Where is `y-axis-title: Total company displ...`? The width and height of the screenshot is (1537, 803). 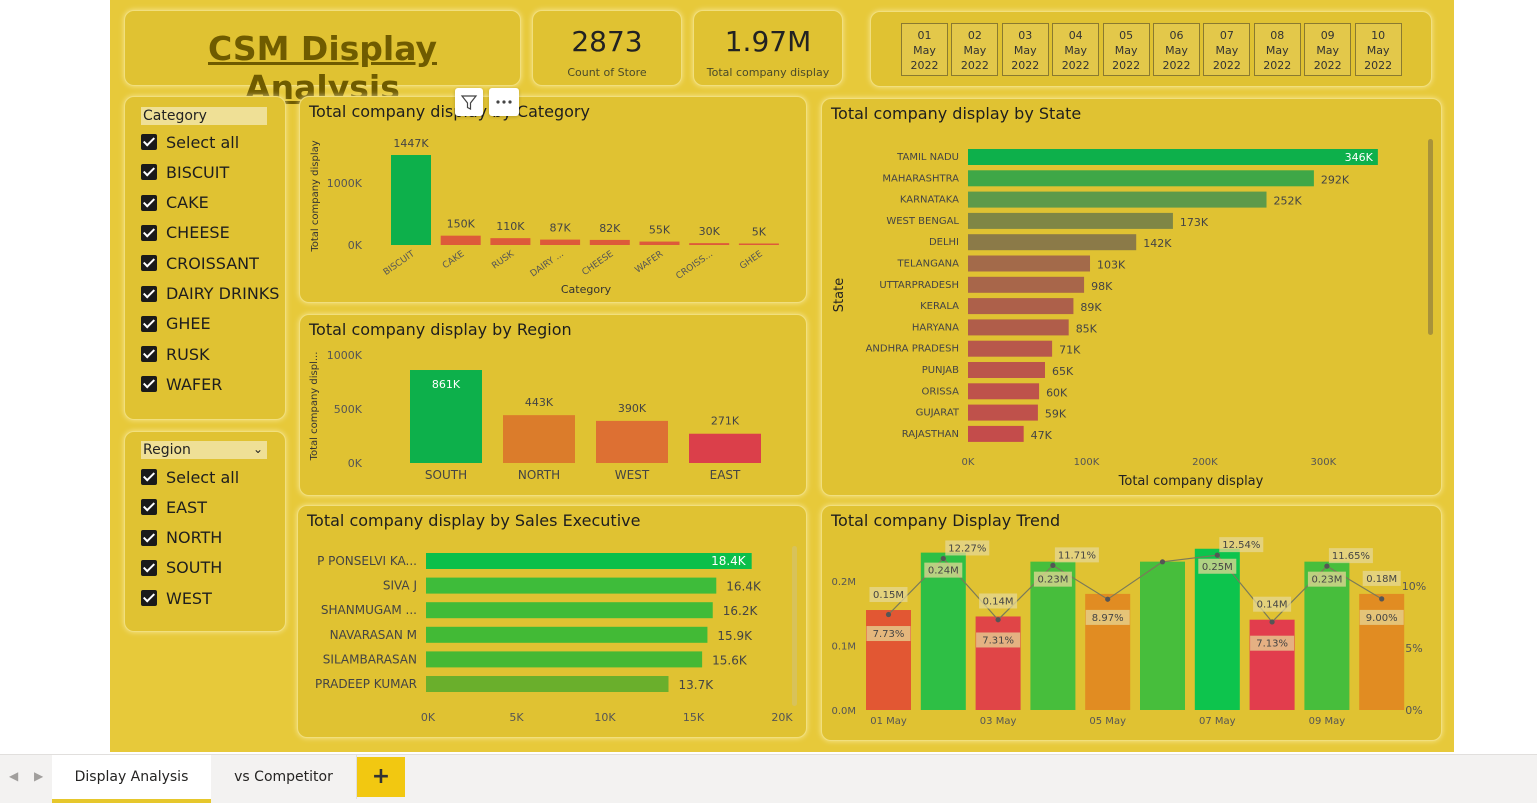
y-axis-title: Total company displ... is located at coordinates (314, 407).